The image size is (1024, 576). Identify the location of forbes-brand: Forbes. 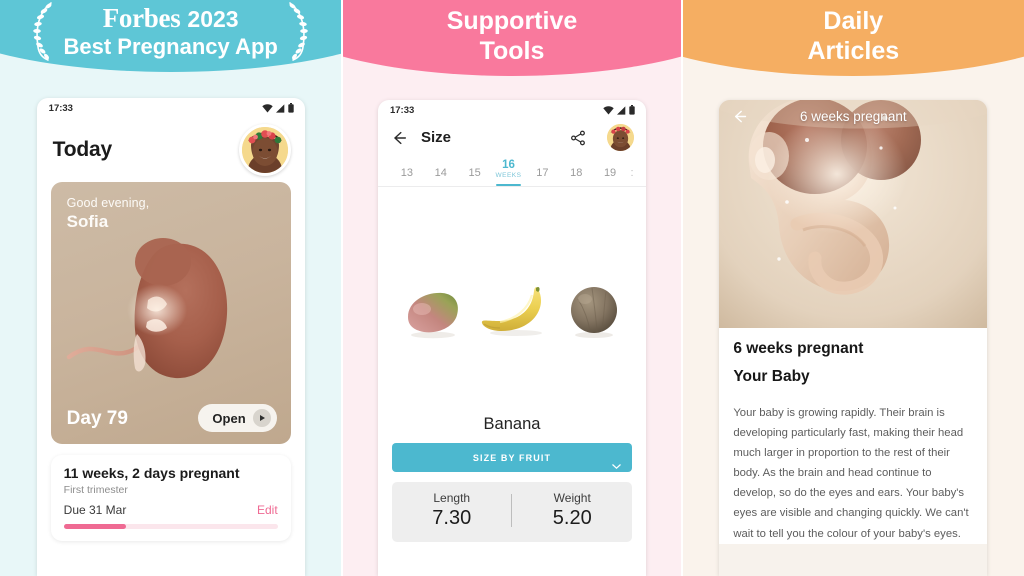
(141, 17).